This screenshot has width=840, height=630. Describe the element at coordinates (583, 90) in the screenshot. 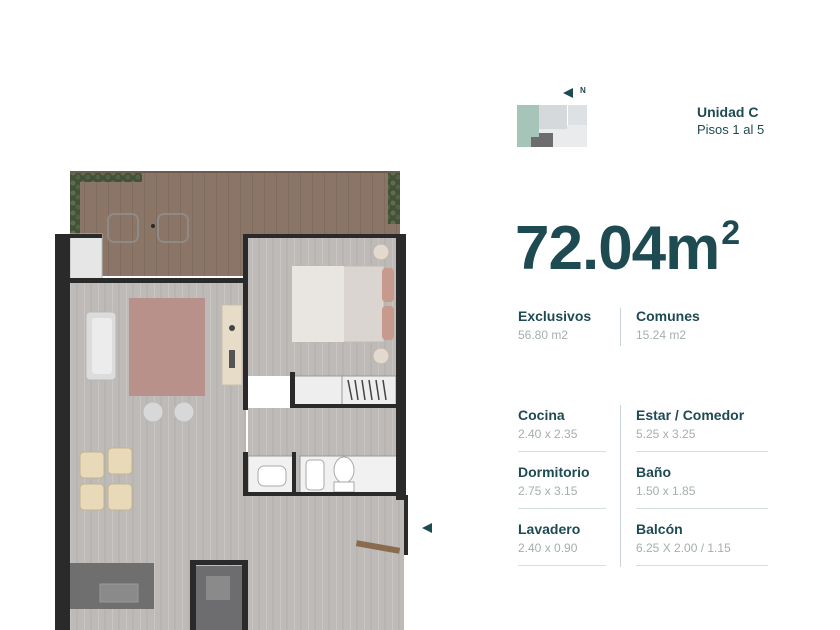

I see `north-label: N` at that location.